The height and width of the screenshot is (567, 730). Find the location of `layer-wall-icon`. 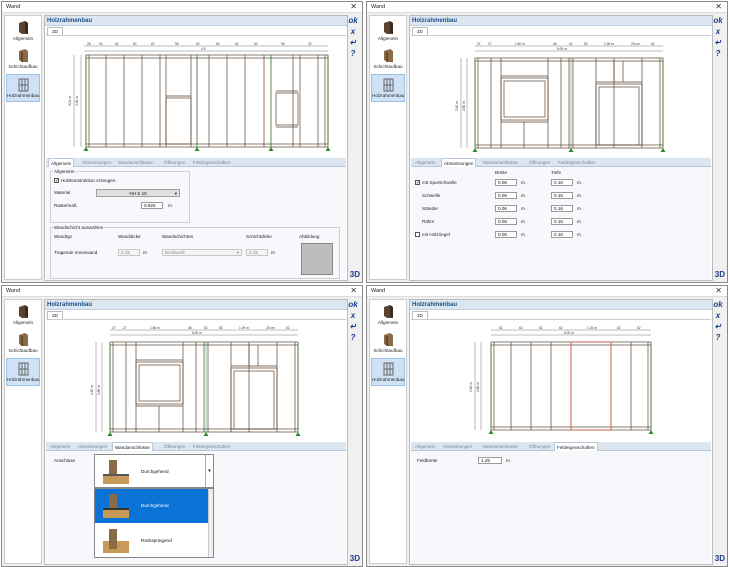

layer-wall-icon is located at coordinates (388, 339).